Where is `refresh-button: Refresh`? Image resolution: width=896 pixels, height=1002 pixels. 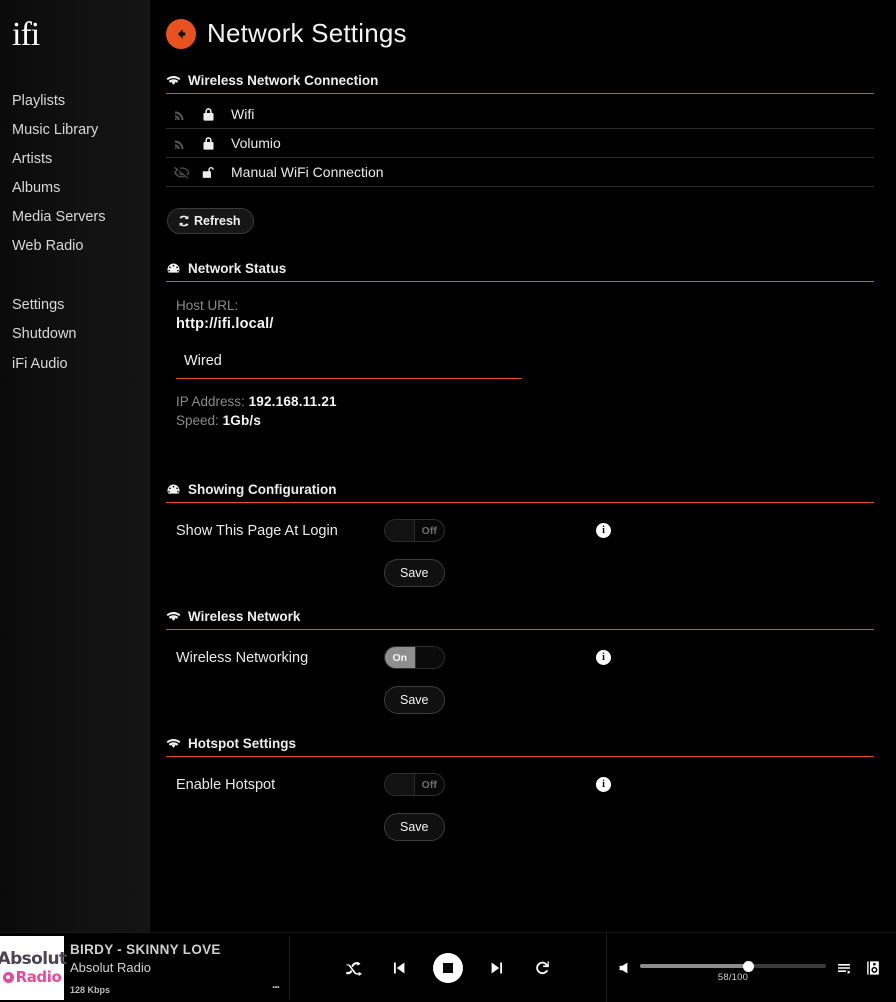
refresh-button: Refresh is located at coordinates (210, 221).